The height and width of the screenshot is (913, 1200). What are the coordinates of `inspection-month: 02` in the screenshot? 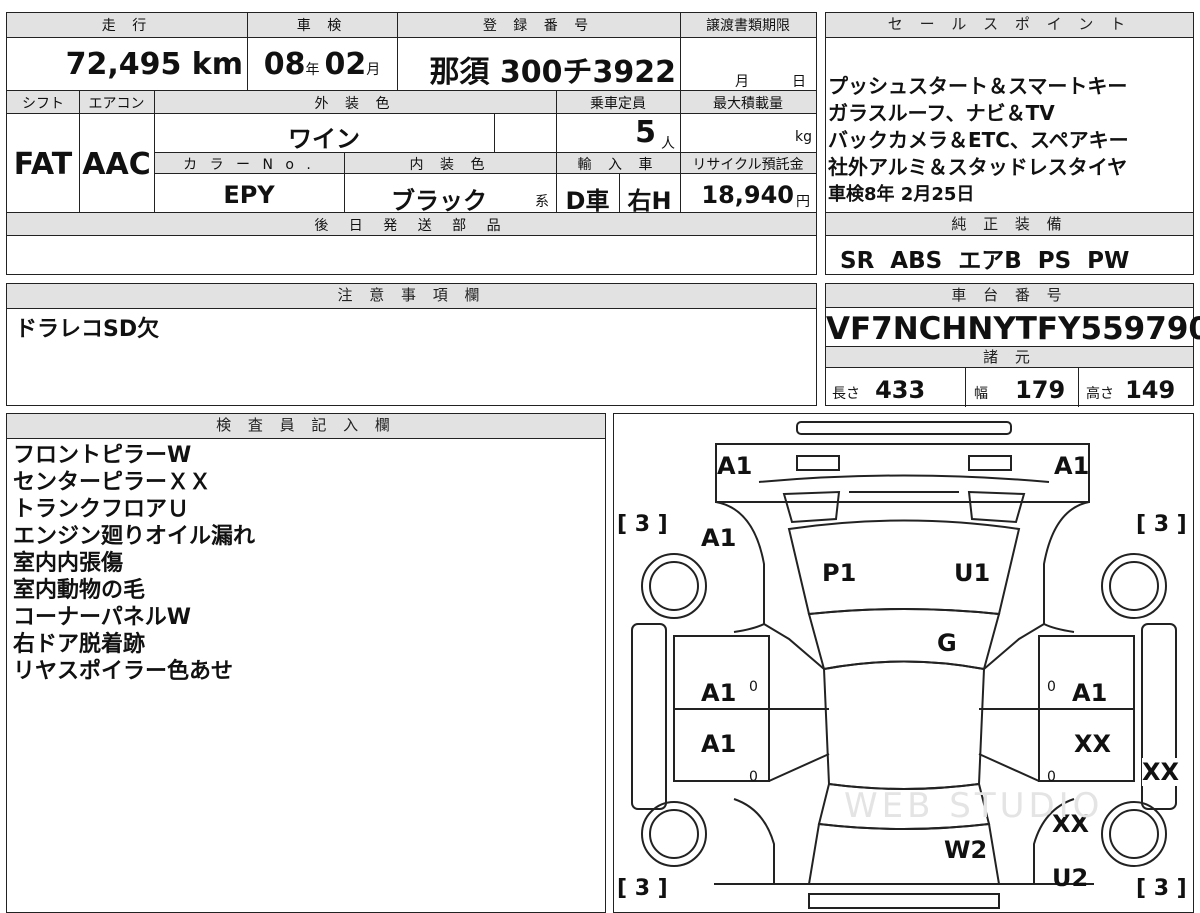 It's located at (345, 64).